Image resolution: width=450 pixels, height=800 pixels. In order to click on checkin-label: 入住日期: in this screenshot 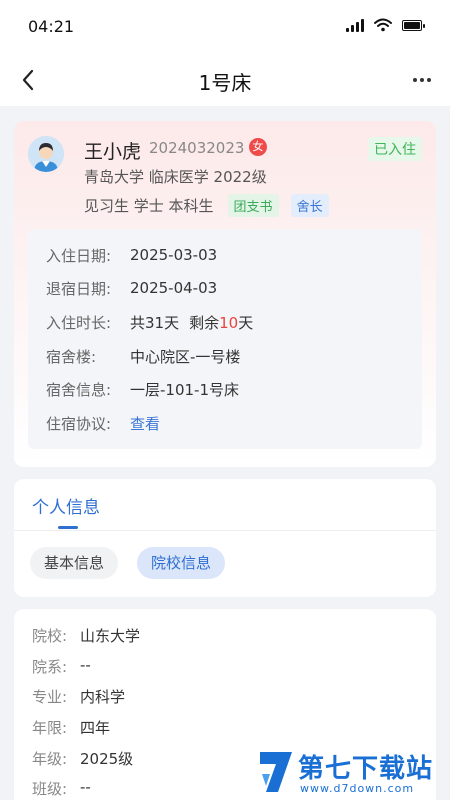, I will do `click(79, 255)`.